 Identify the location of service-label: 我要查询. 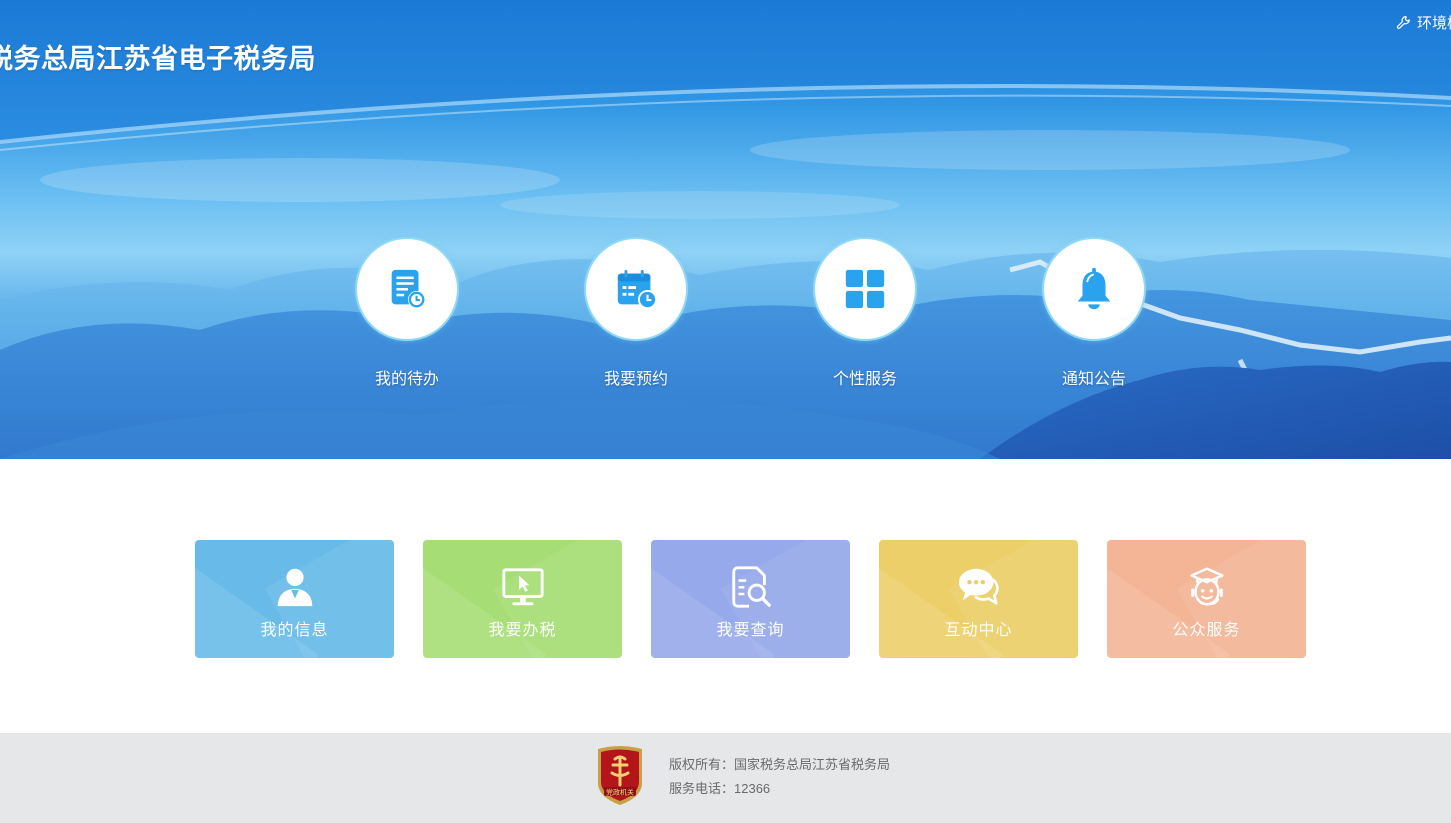
(750, 630).